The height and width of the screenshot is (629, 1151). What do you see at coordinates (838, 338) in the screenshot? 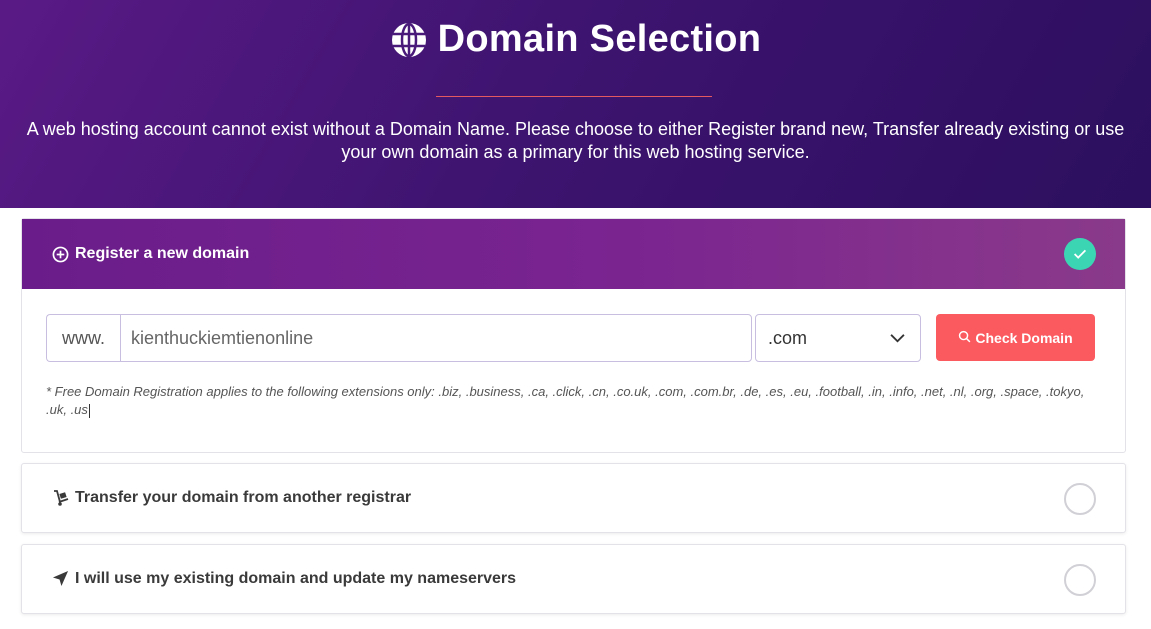
I see `tld-select: .com` at bounding box center [838, 338].